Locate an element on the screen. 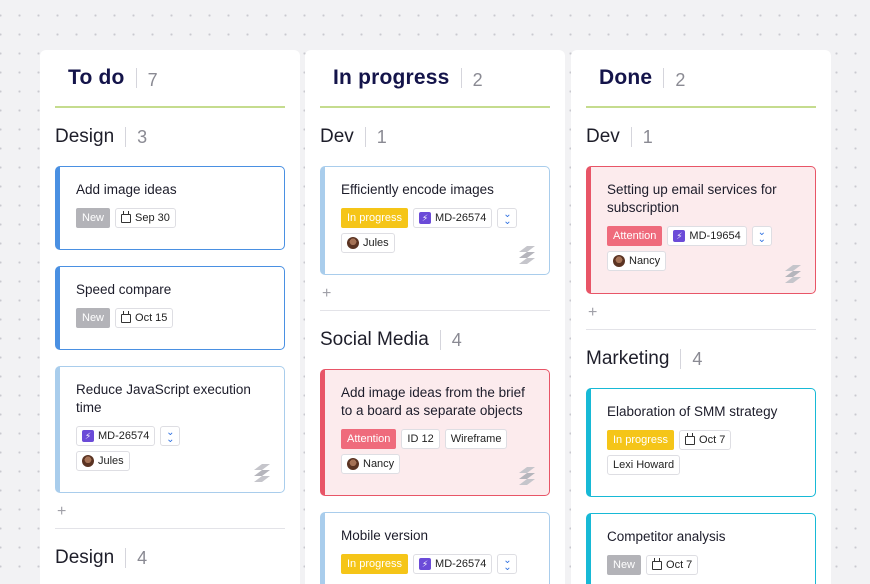  task-card: Competitor analysis New Oct 7 is located at coordinates (701, 548).